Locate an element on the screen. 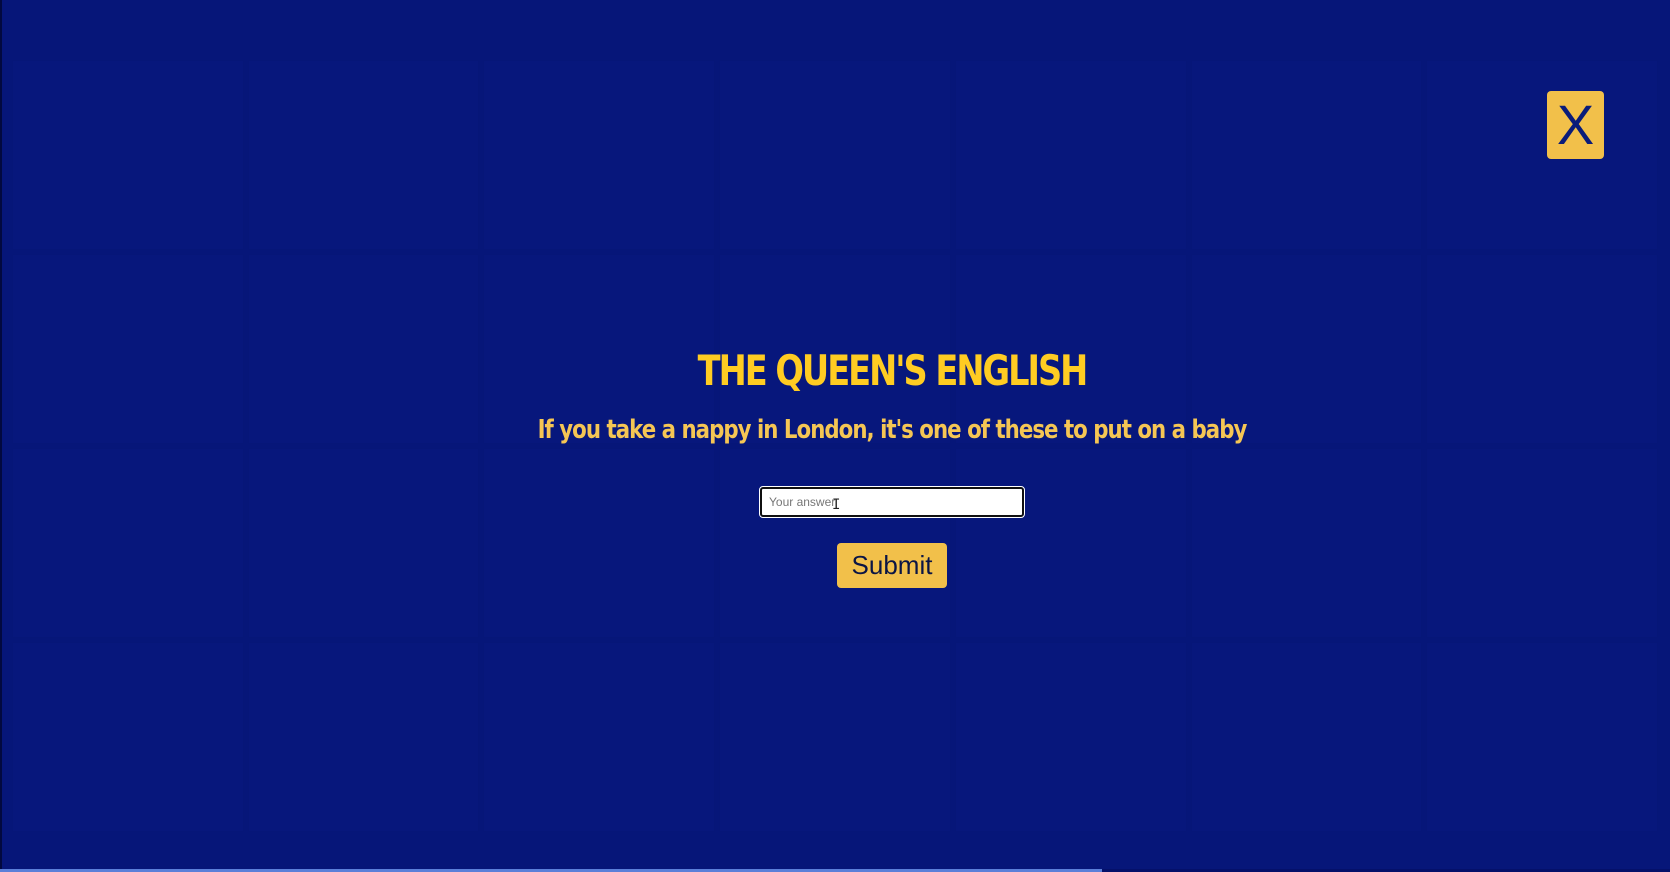 This screenshot has height=872, width=1670. submit-button: Submit is located at coordinates (892, 565).